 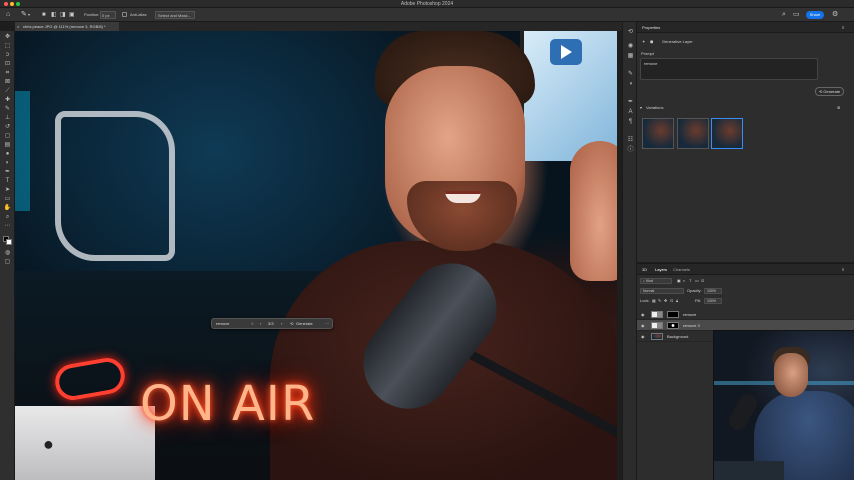 I want to click on properties-panel-title: Properties, so click(x=651, y=27).